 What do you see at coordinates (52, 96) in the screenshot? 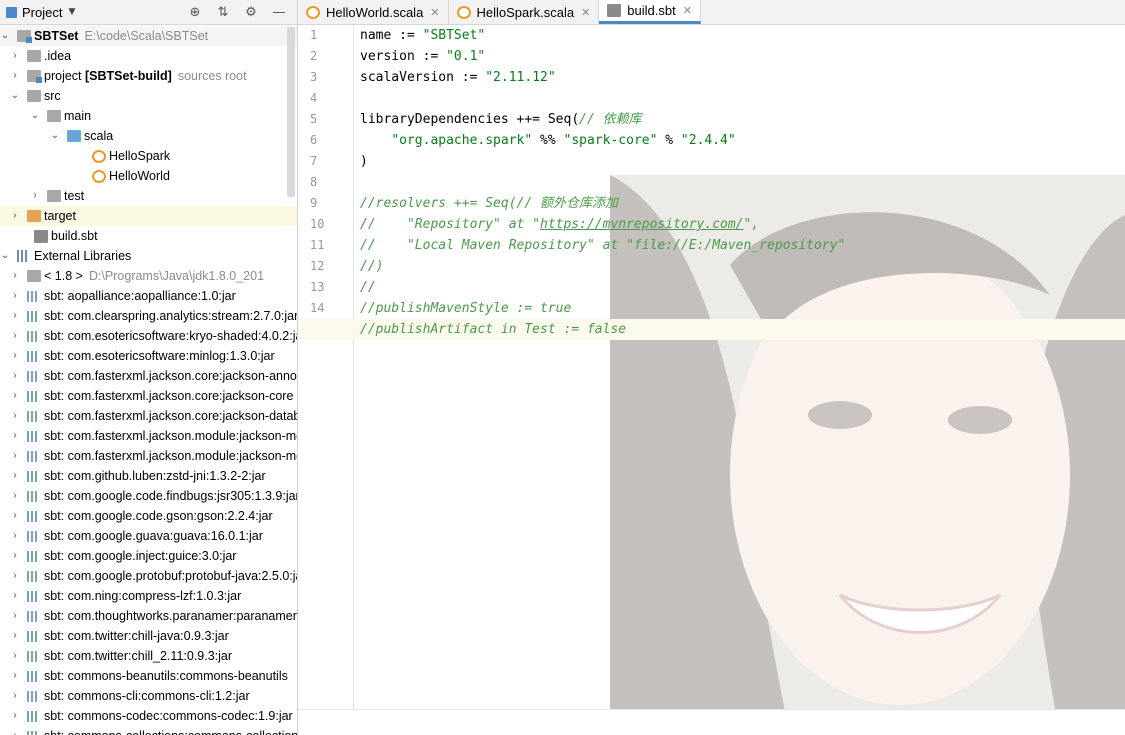
I see `tree-item-label: src` at bounding box center [52, 96].